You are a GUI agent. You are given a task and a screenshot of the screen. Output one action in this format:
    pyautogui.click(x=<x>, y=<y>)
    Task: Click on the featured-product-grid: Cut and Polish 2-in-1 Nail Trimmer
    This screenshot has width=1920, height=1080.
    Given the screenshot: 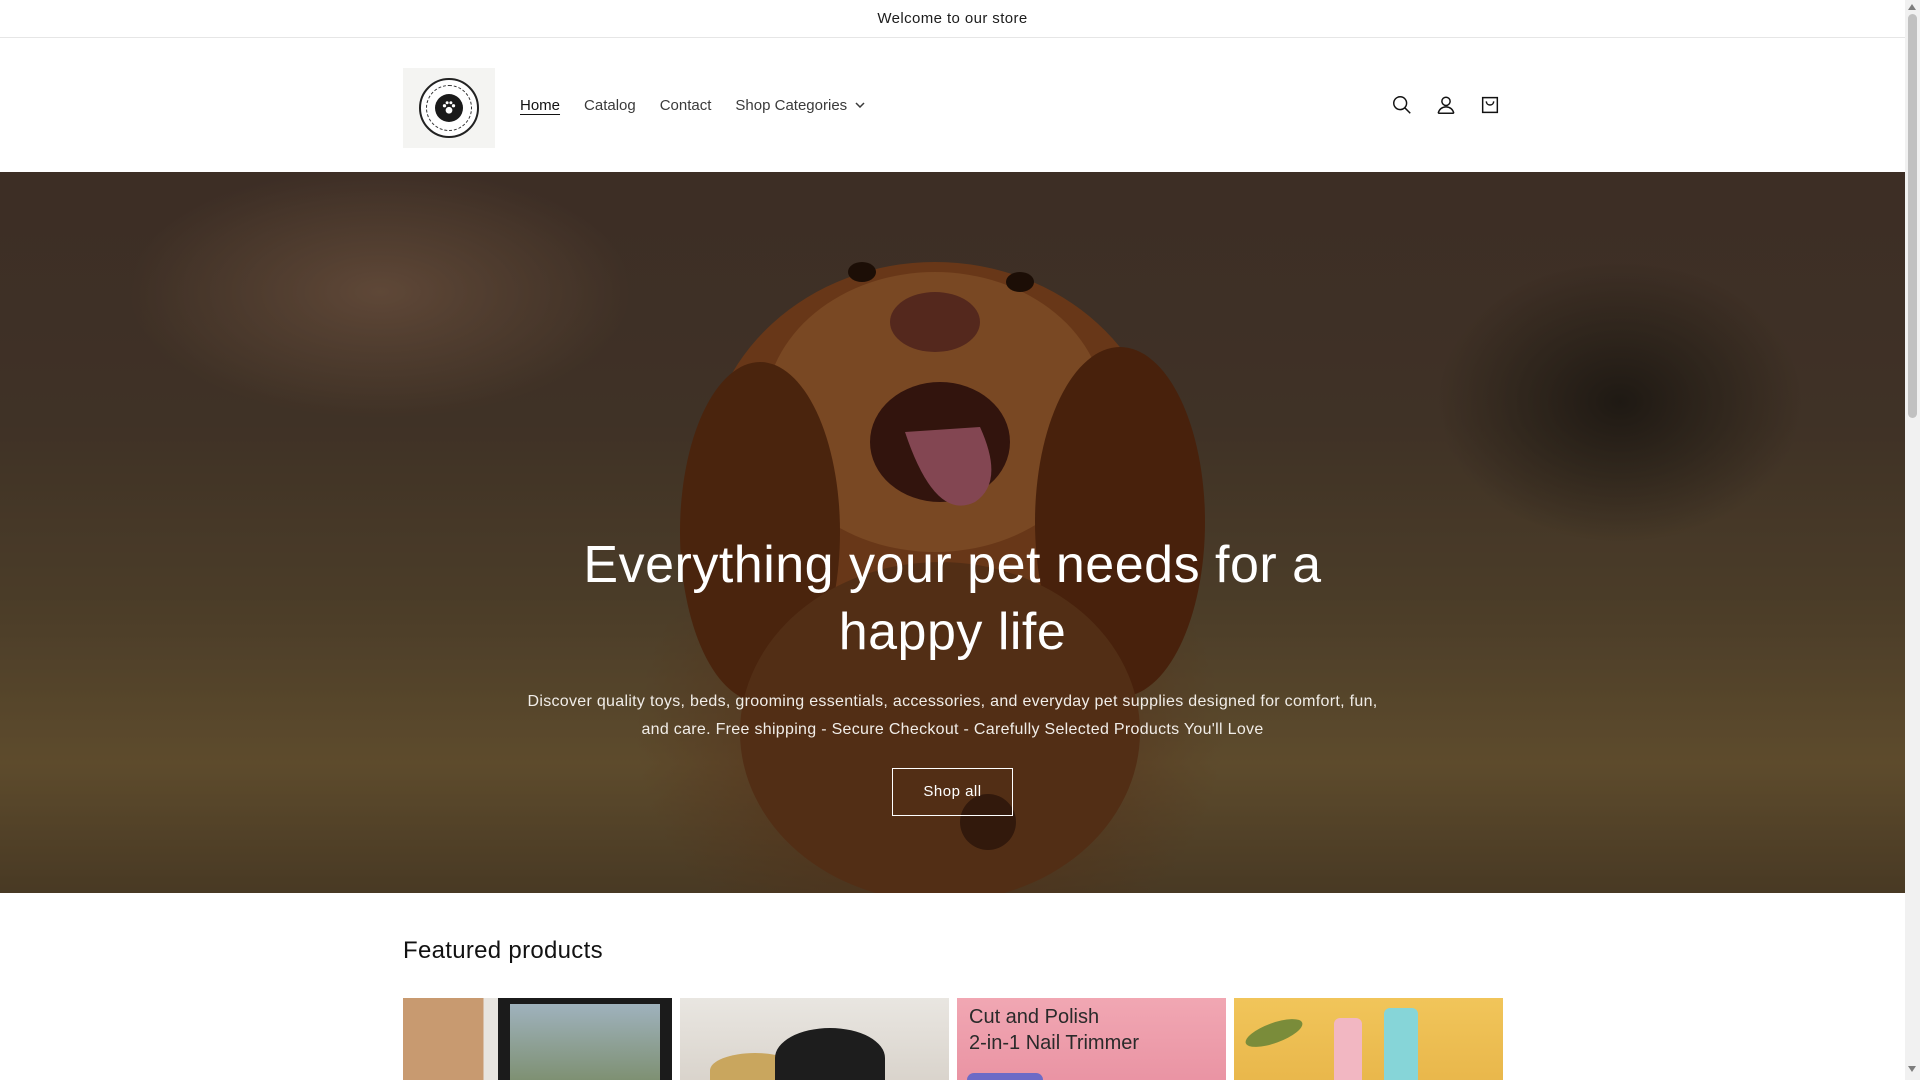 What is the action you would take?
    pyautogui.click(x=953, y=1039)
    